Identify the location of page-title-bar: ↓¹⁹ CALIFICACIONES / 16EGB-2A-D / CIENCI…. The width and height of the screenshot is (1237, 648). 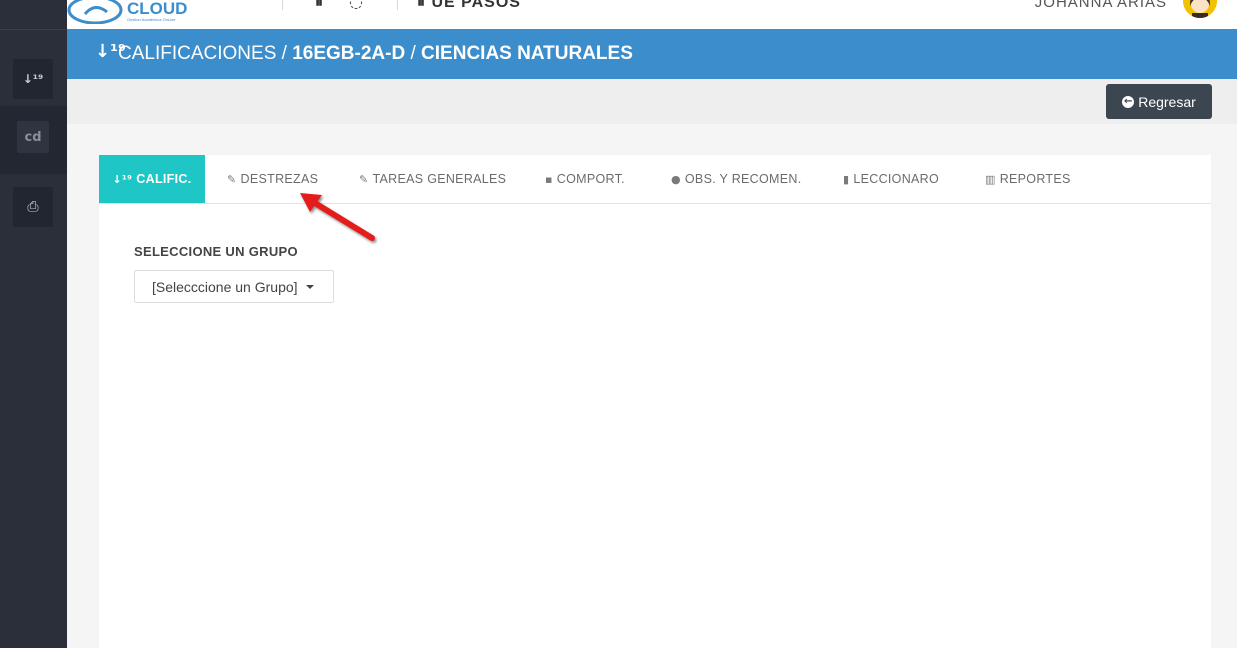
(652, 54).